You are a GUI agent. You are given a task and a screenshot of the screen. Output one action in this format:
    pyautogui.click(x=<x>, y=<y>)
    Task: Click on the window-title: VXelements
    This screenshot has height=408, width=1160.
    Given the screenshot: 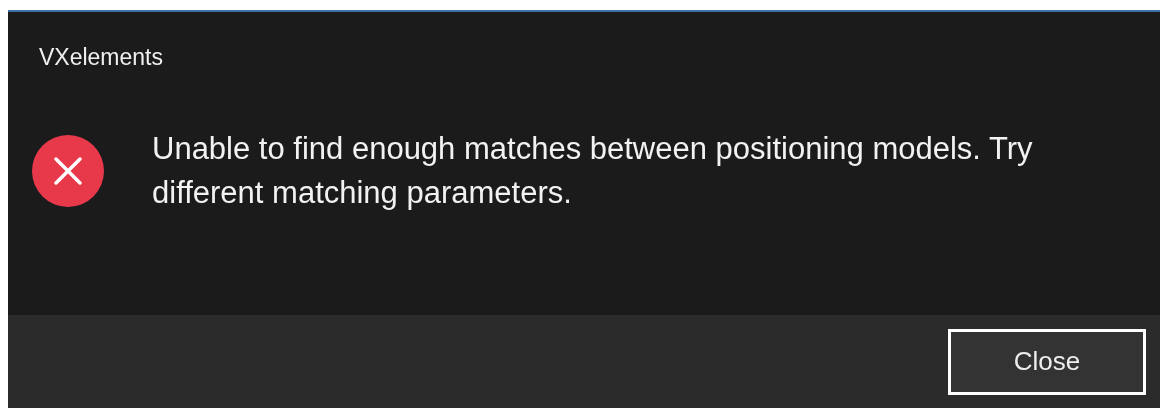 What is the action you would take?
    pyautogui.click(x=101, y=57)
    